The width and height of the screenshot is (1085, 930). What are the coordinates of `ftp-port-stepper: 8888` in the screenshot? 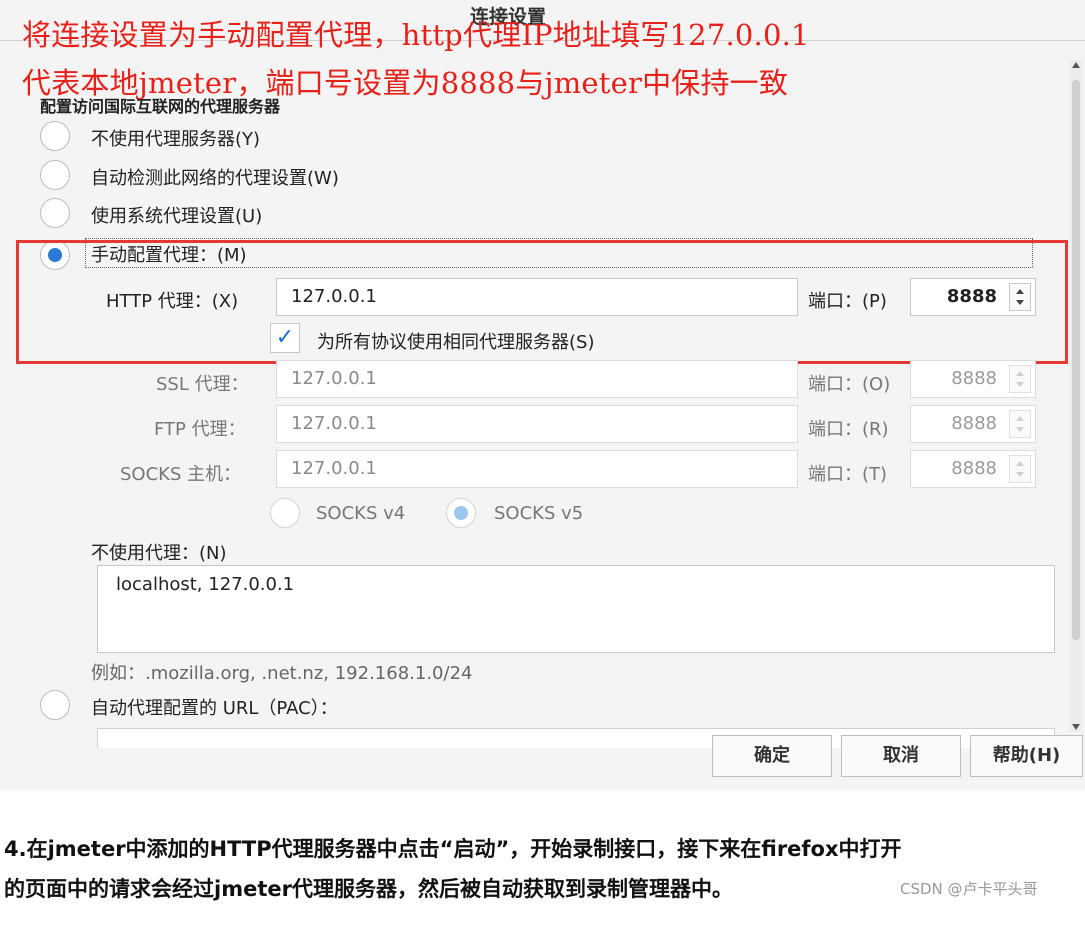 It's located at (973, 424).